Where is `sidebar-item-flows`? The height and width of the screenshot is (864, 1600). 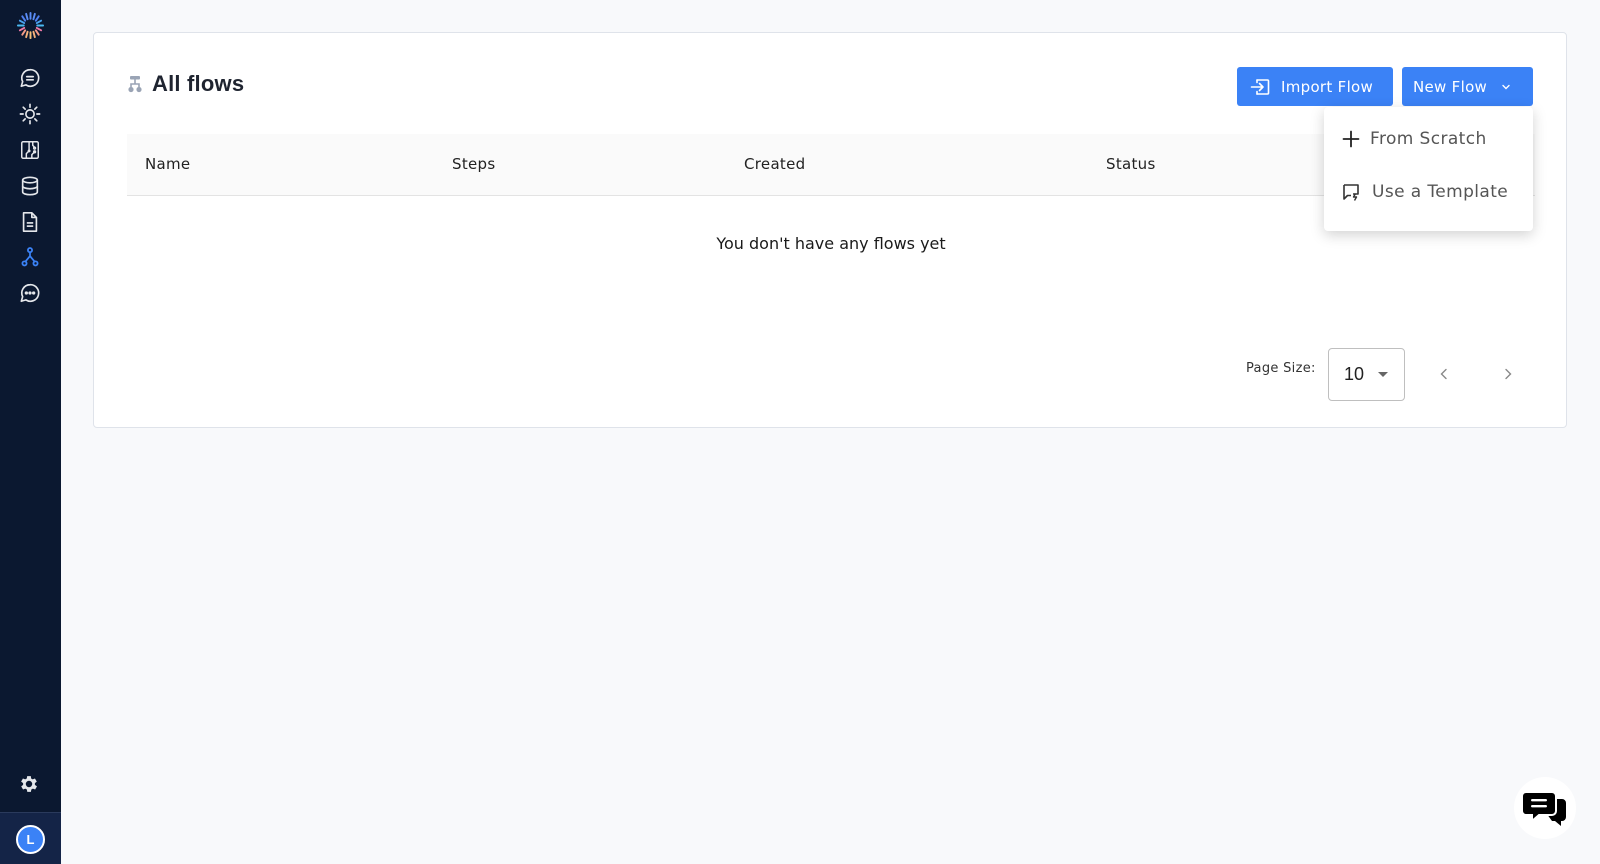 sidebar-item-flows is located at coordinates (30, 257).